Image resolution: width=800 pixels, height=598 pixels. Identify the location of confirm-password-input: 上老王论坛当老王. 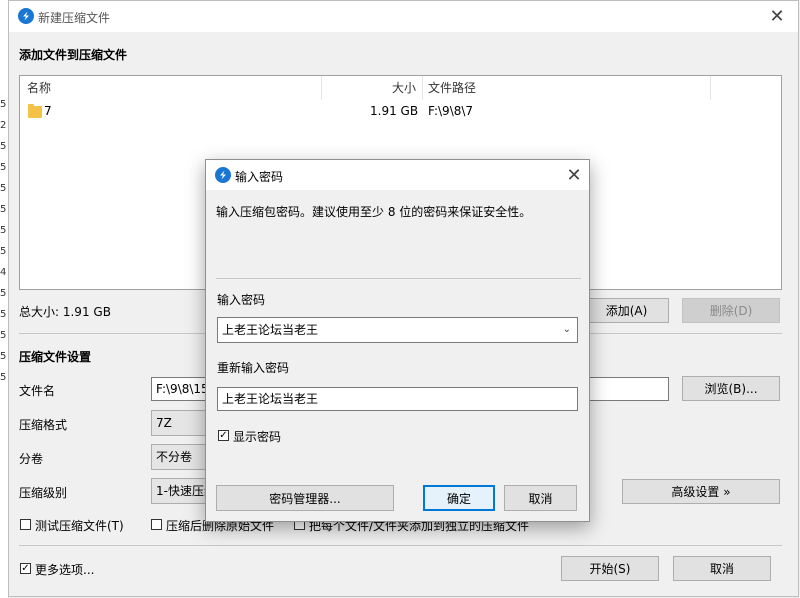
(397, 399).